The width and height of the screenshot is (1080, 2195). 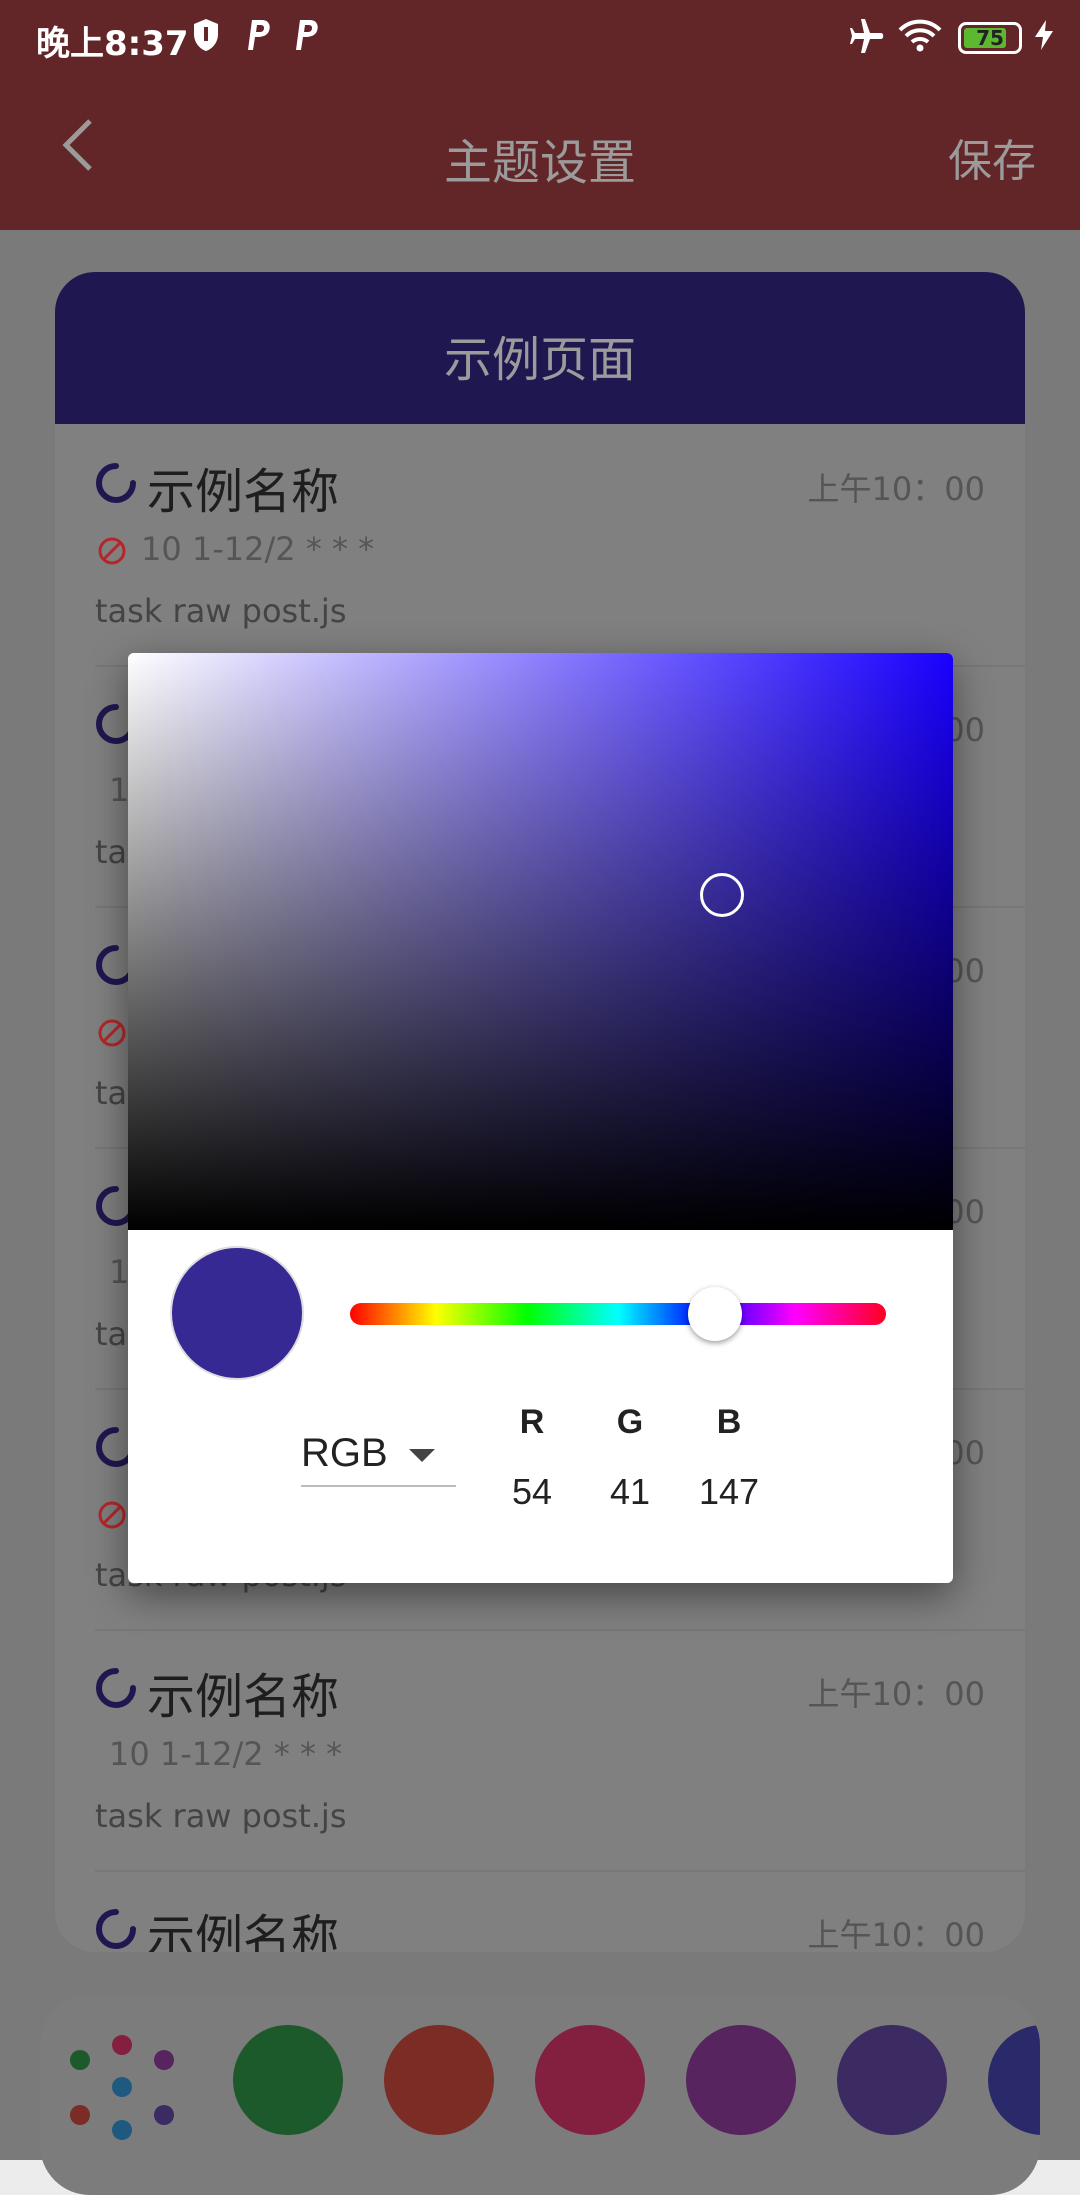 What do you see at coordinates (722, 895) in the screenshot?
I see `saturation-value-handle` at bounding box center [722, 895].